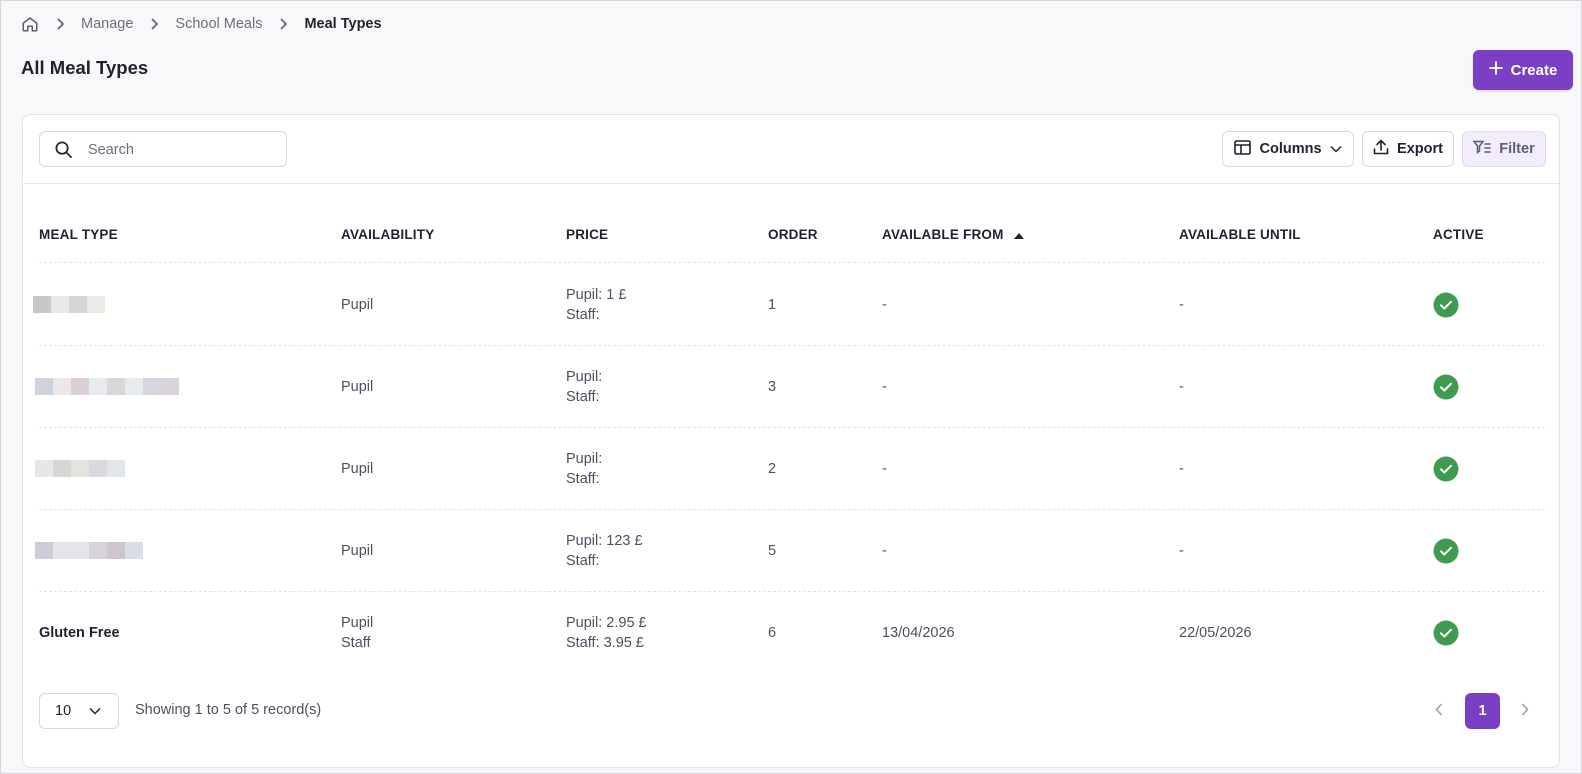  What do you see at coordinates (790, 551) in the screenshot?
I see `table-row: Pupil Pupil: 123 £ Staff: 5 - -` at bounding box center [790, 551].